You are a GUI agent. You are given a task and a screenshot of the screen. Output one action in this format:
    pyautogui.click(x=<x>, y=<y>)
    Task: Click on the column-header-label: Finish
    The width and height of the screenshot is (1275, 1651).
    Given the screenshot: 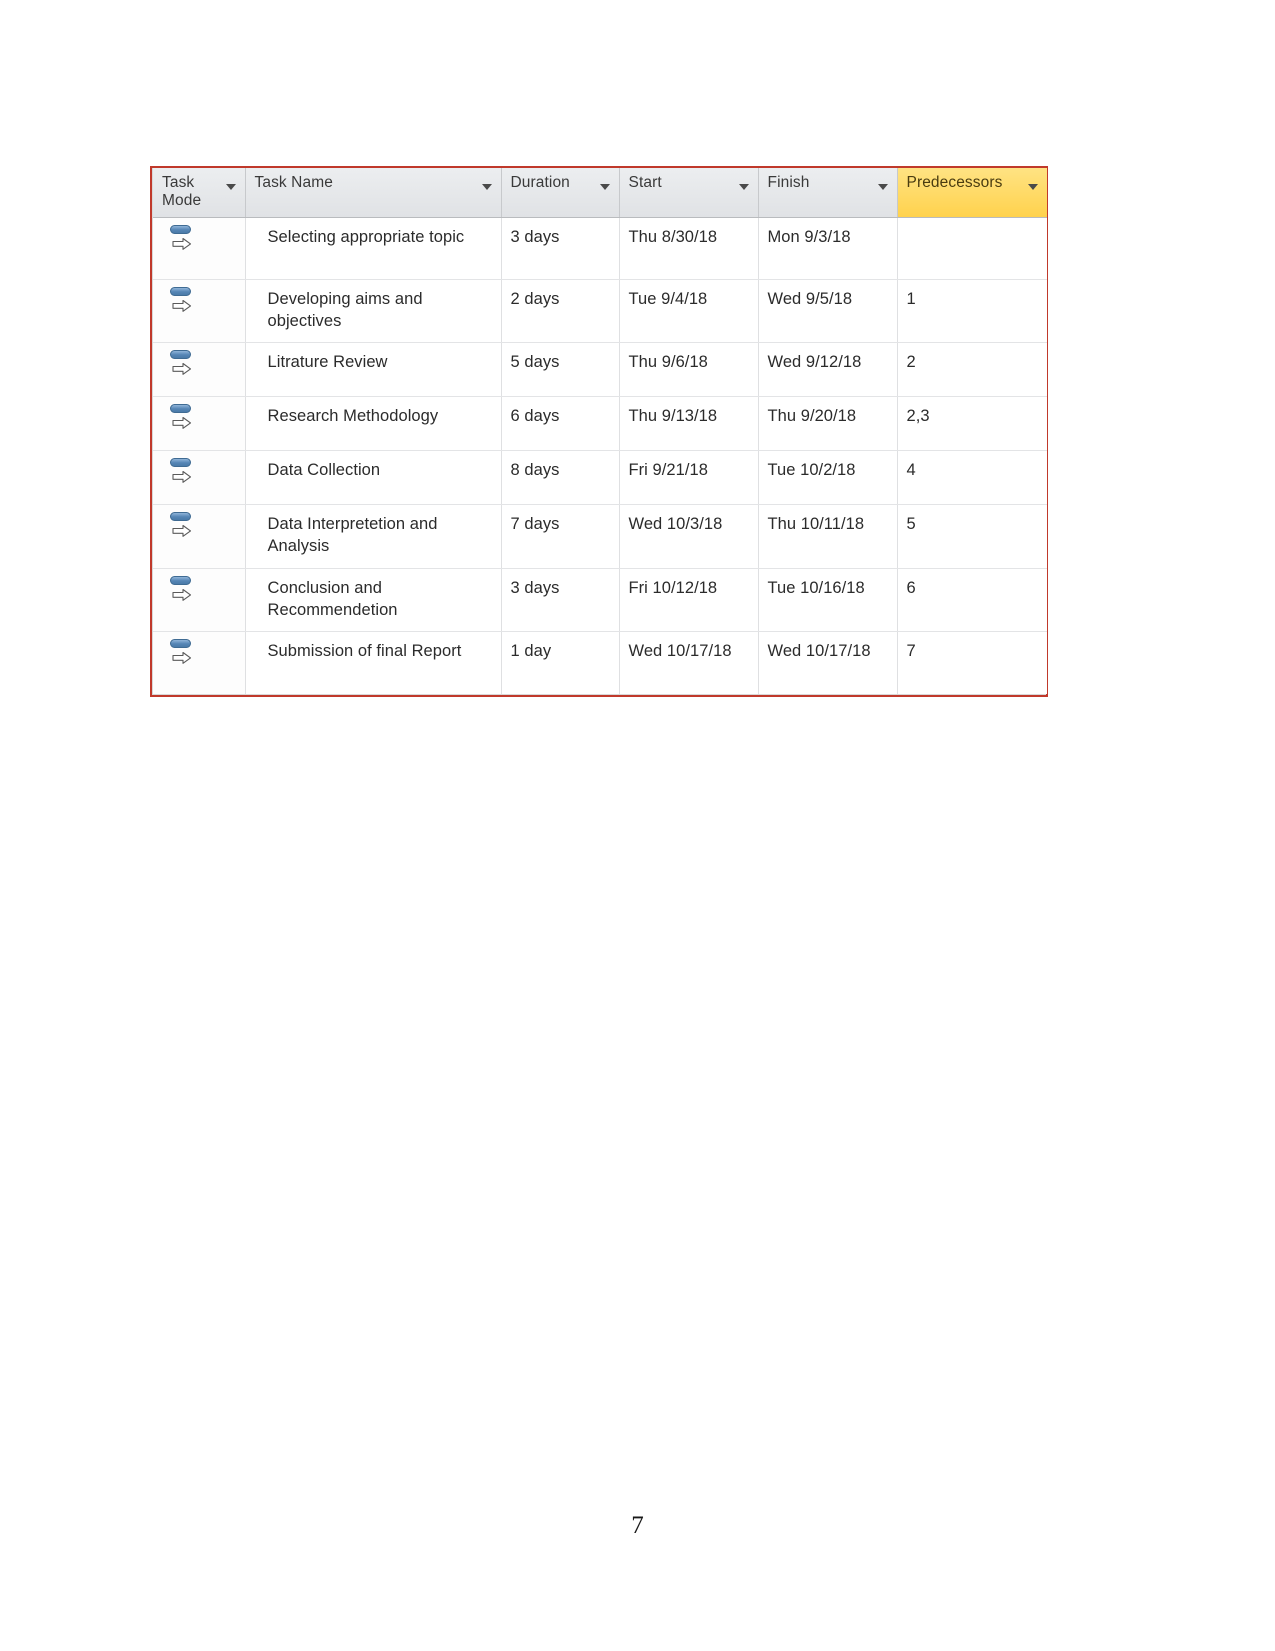 What is the action you would take?
    pyautogui.click(x=788, y=182)
    